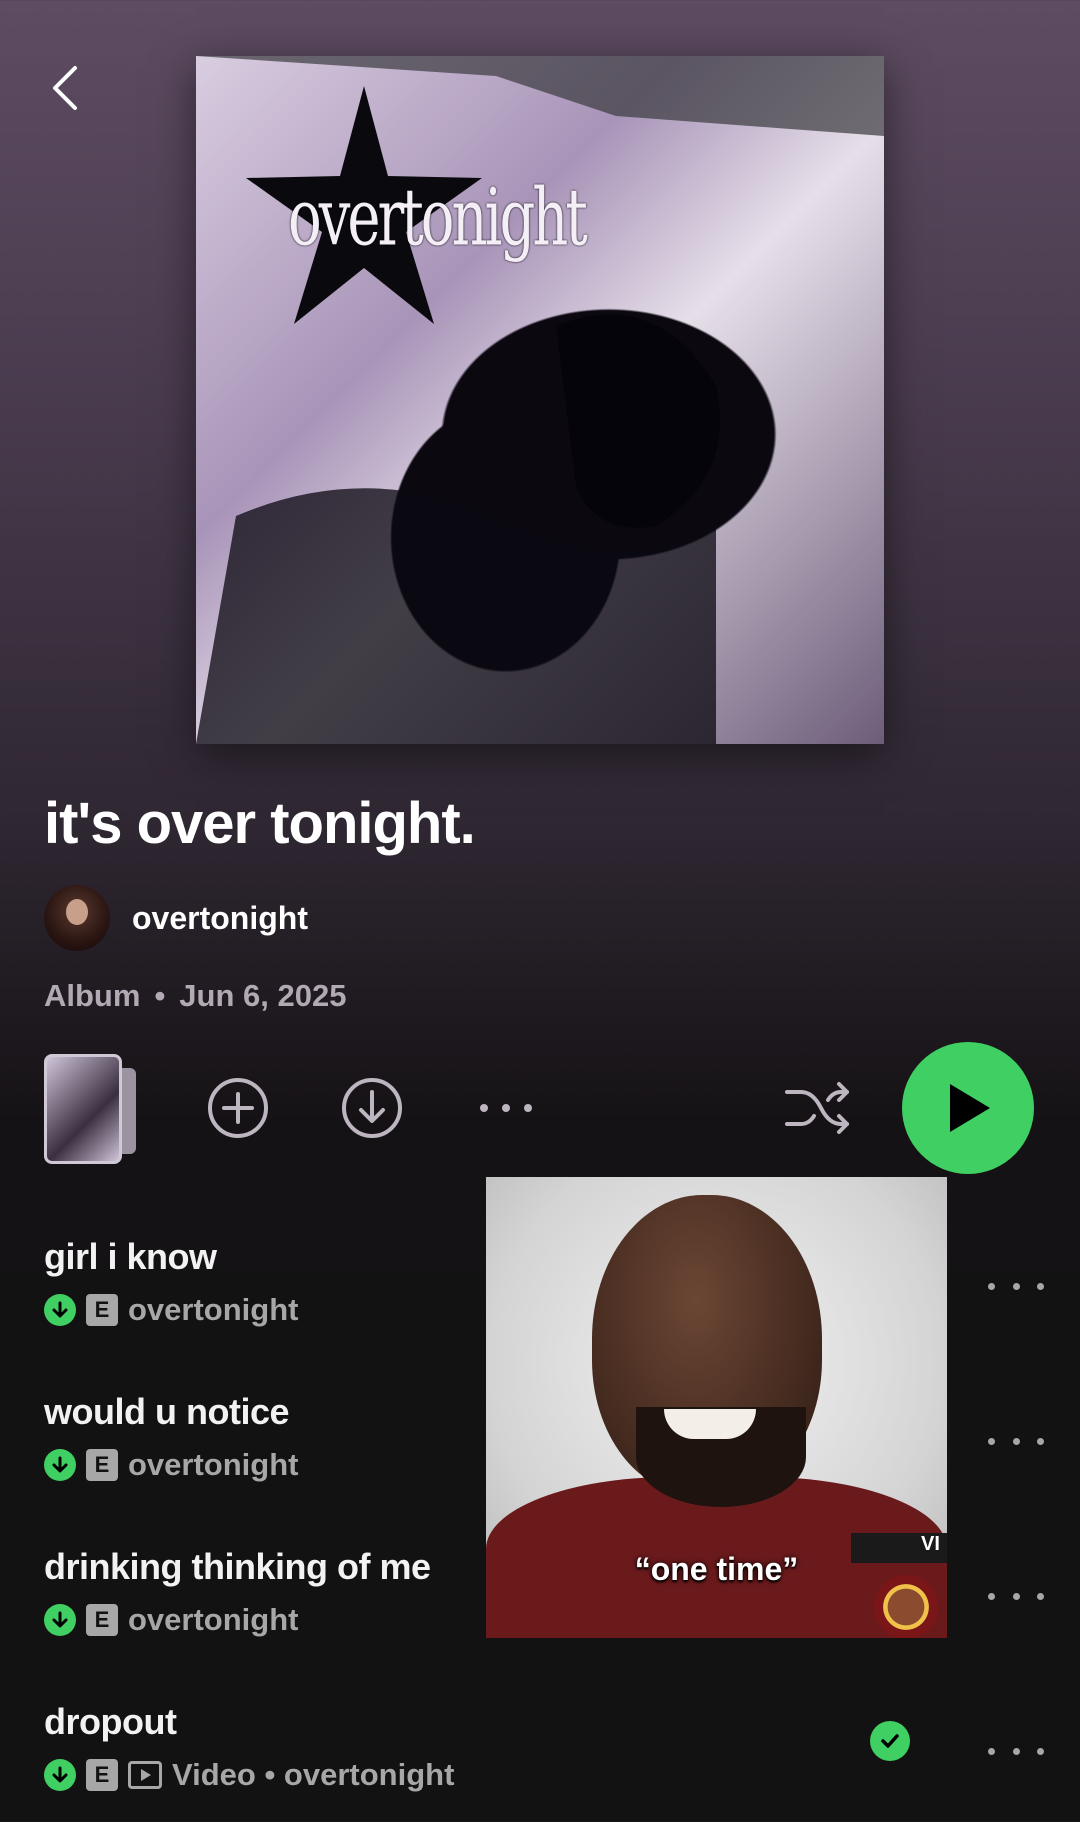  Describe the element at coordinates (544, 1108) in the screenshot. I see `action-bar` at that location.